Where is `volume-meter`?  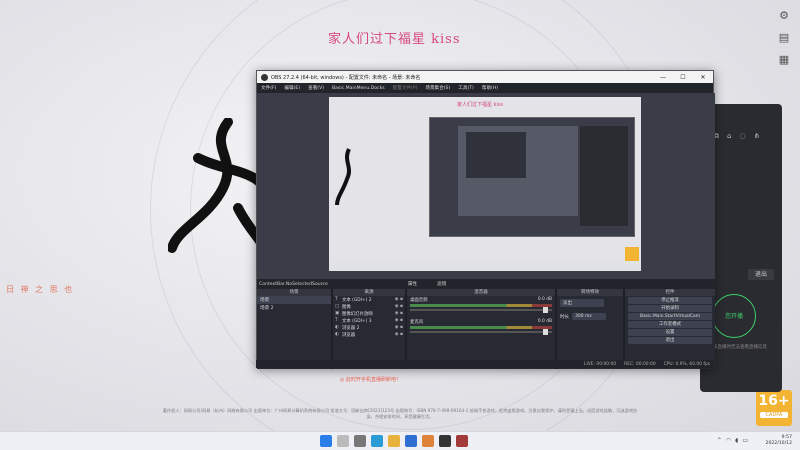 volume-meter is located at coordinates (481, 305).